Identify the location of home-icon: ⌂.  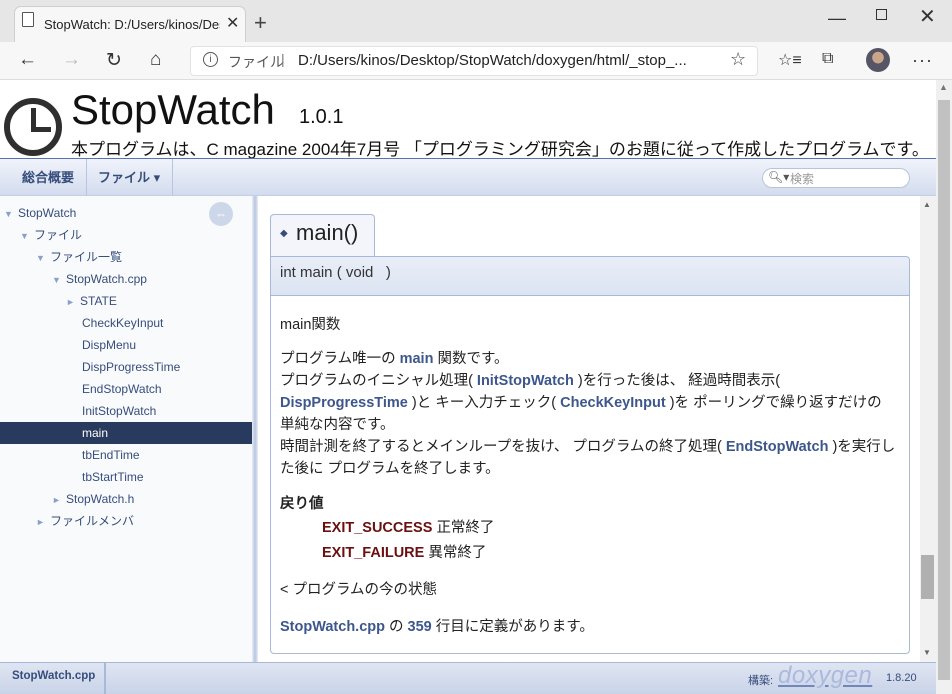
(155, 60).